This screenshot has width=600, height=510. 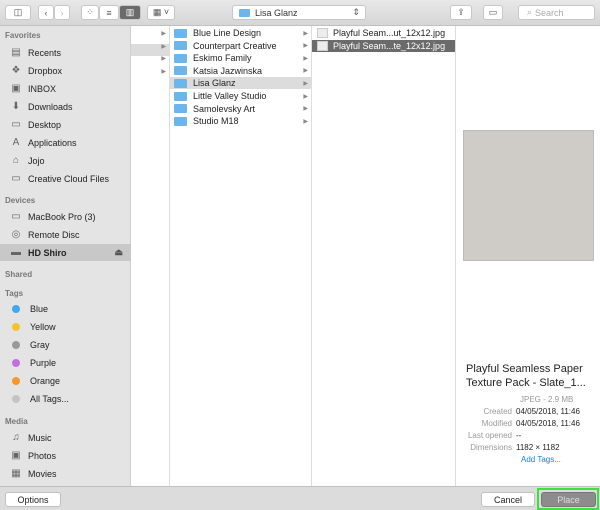 I want to click on sidebar-item-orange: Orange, so click(x=65, y=380).